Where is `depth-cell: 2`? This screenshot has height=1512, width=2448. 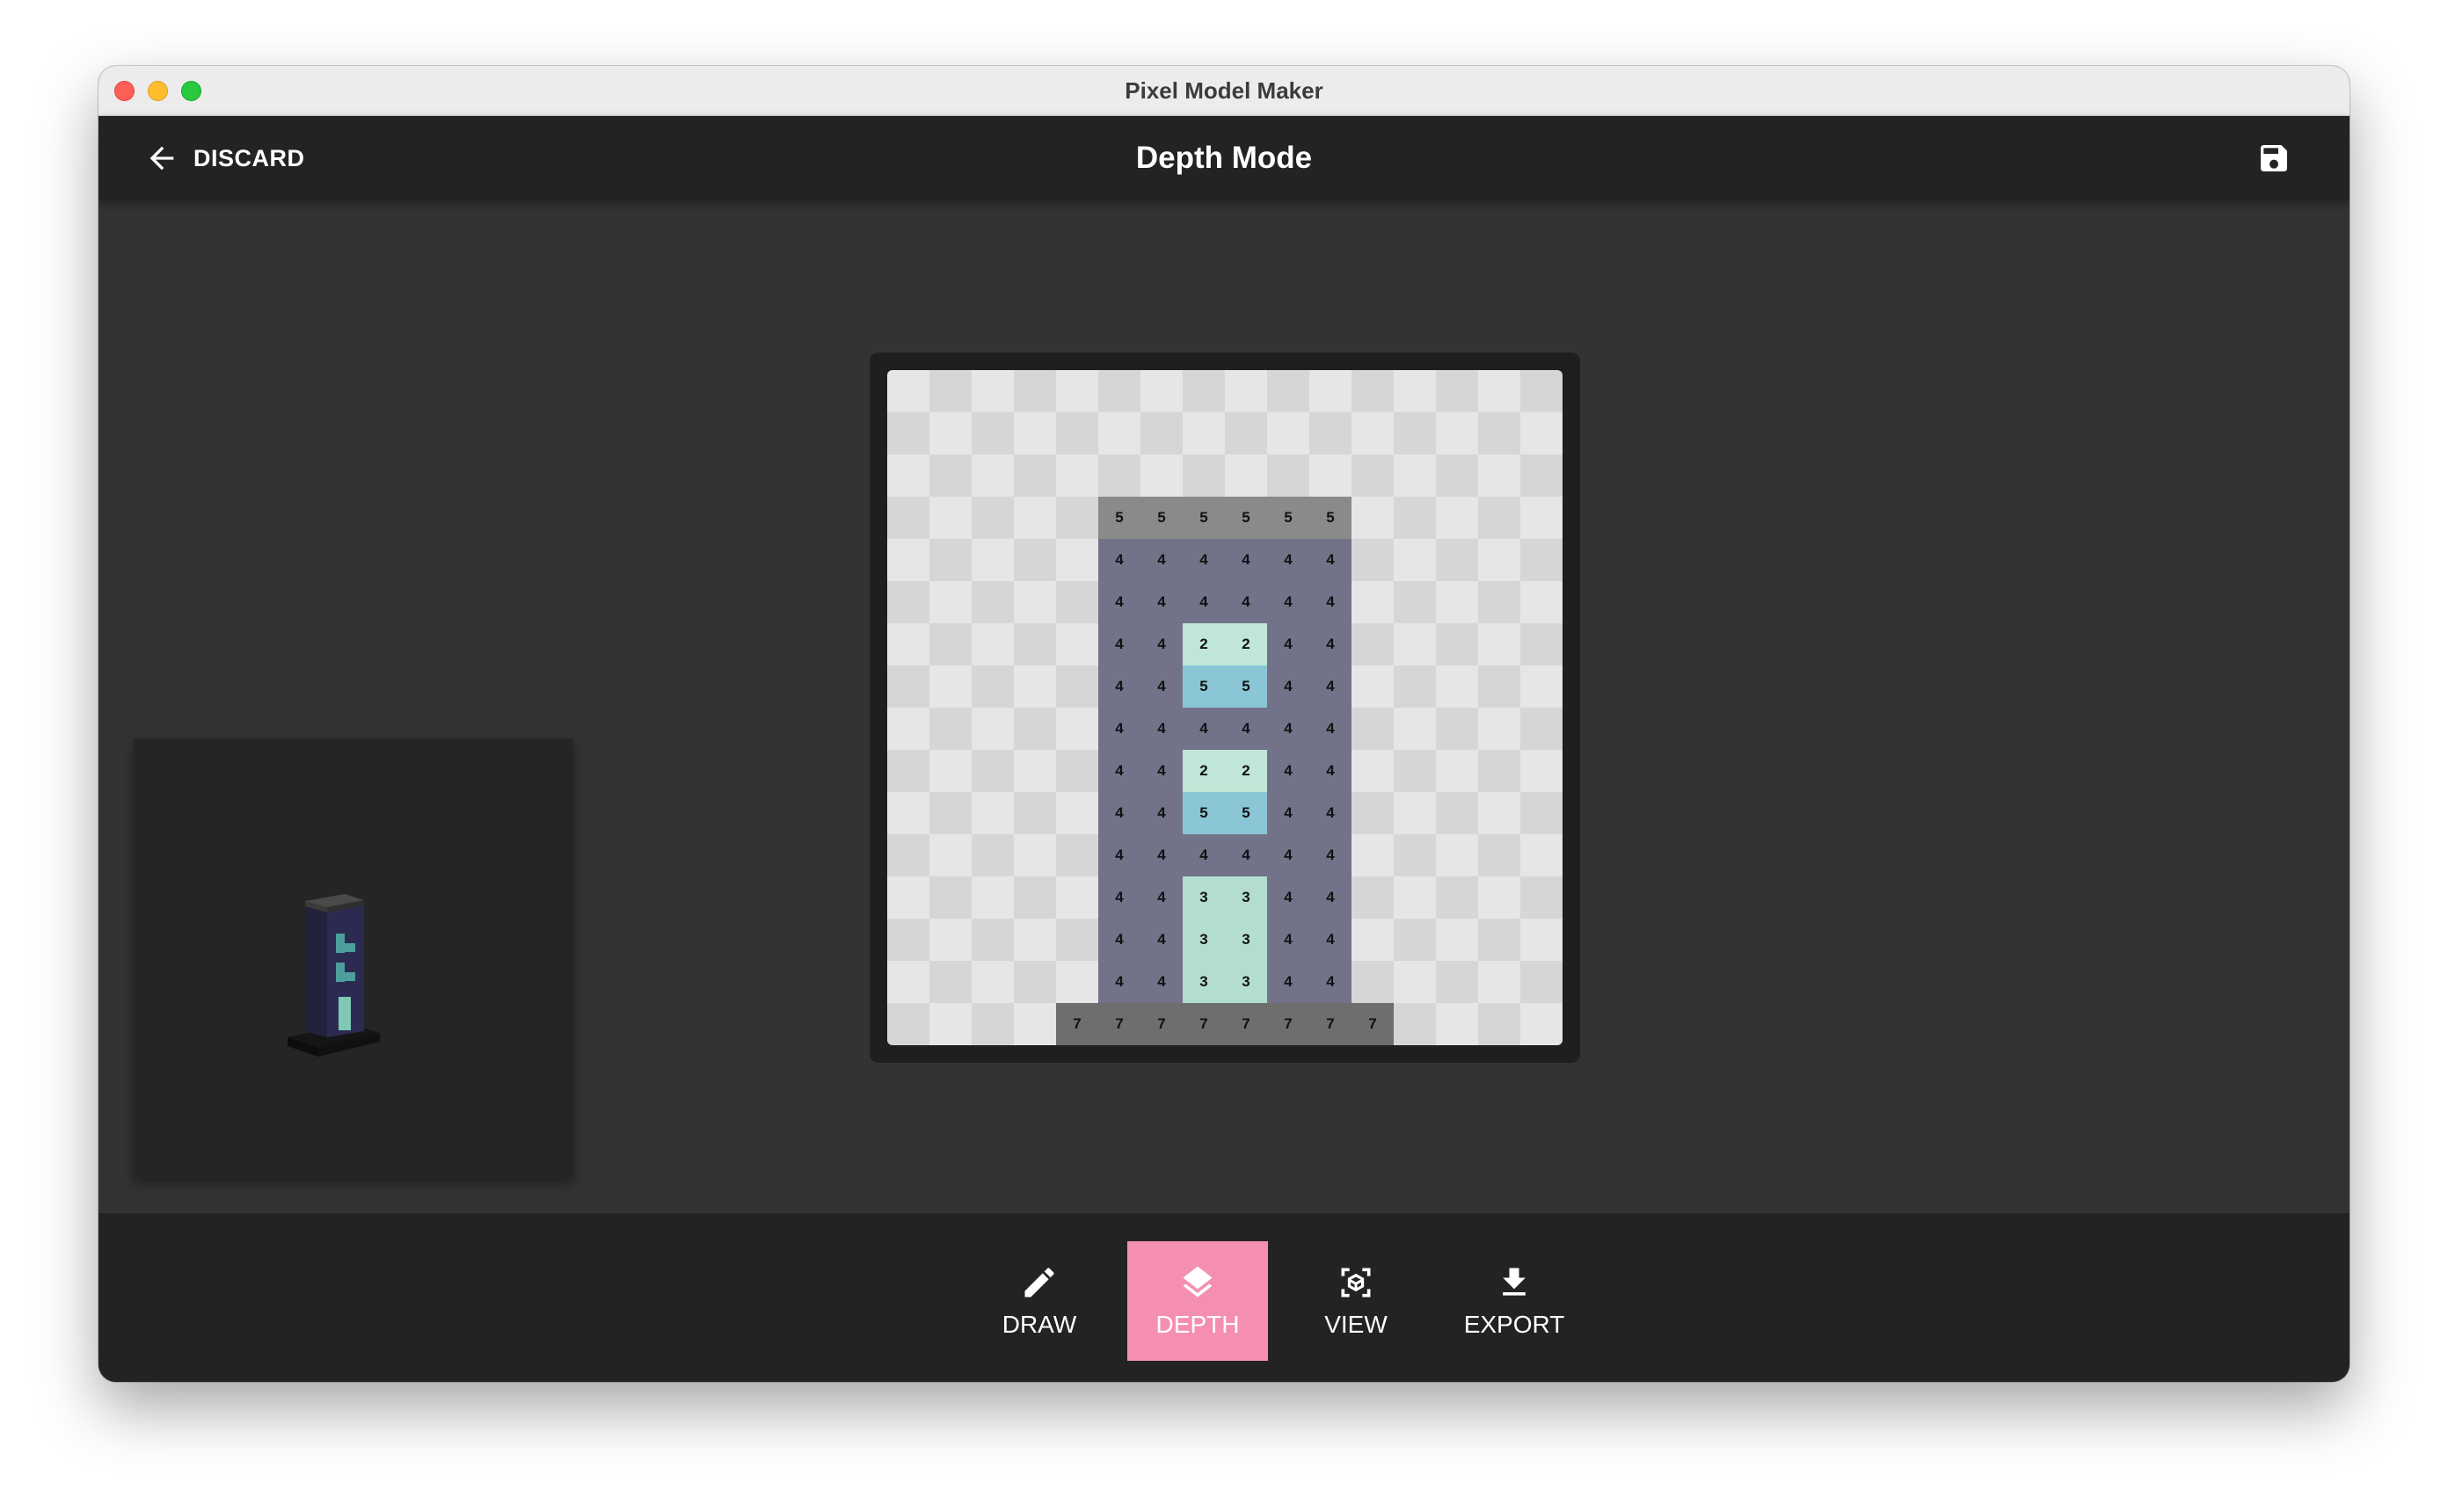
depth-cell: 2 is located at coordinates (1246, 771).